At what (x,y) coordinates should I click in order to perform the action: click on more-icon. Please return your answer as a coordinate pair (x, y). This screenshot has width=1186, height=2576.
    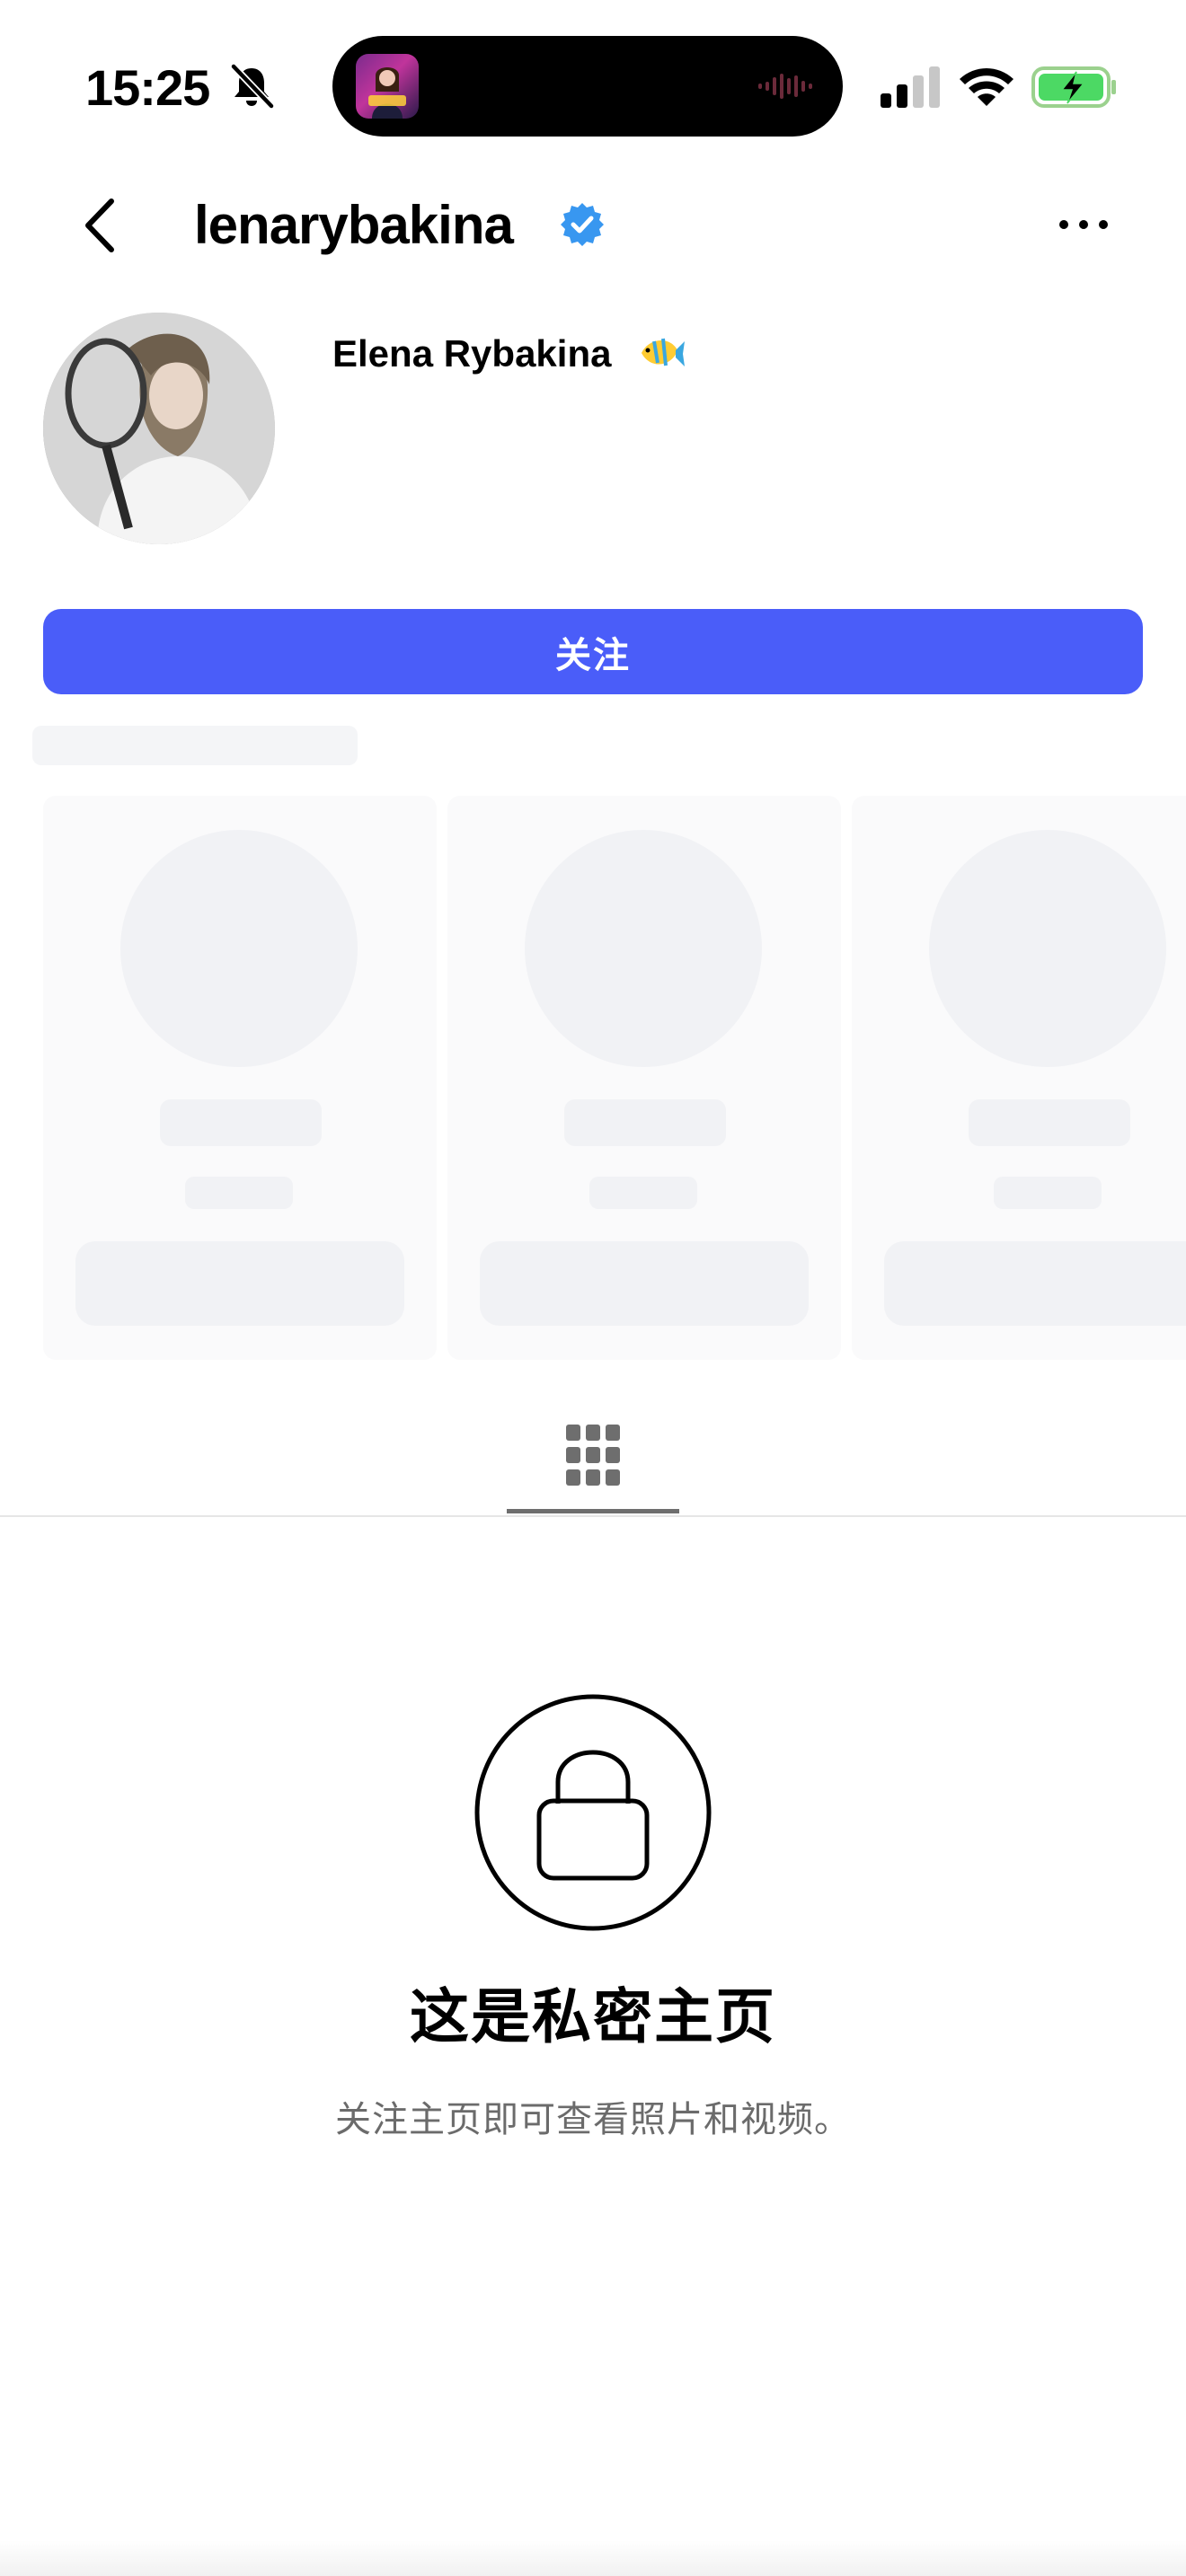
    Looking at the image, I should click on (1084, 225).